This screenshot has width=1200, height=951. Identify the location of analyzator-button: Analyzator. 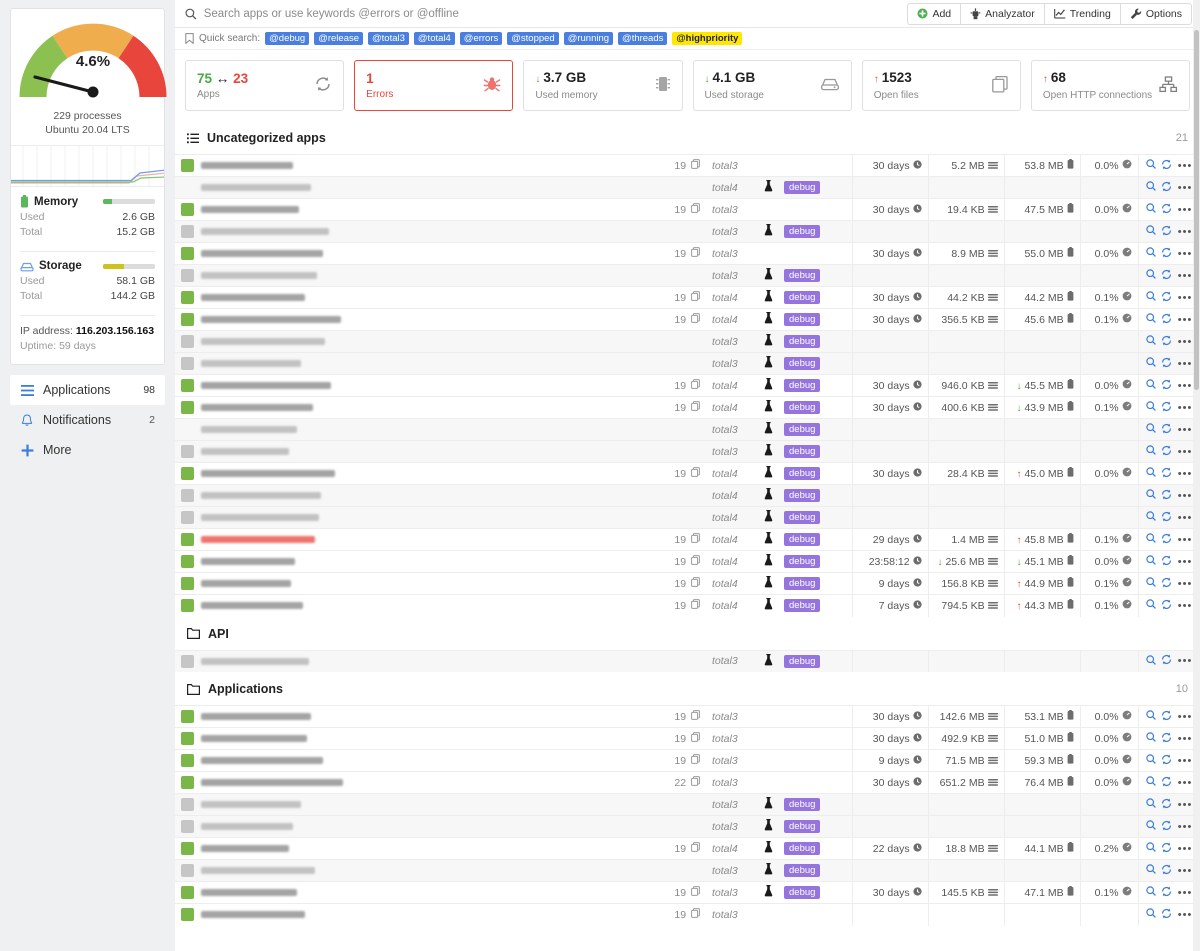
(1002, 13).